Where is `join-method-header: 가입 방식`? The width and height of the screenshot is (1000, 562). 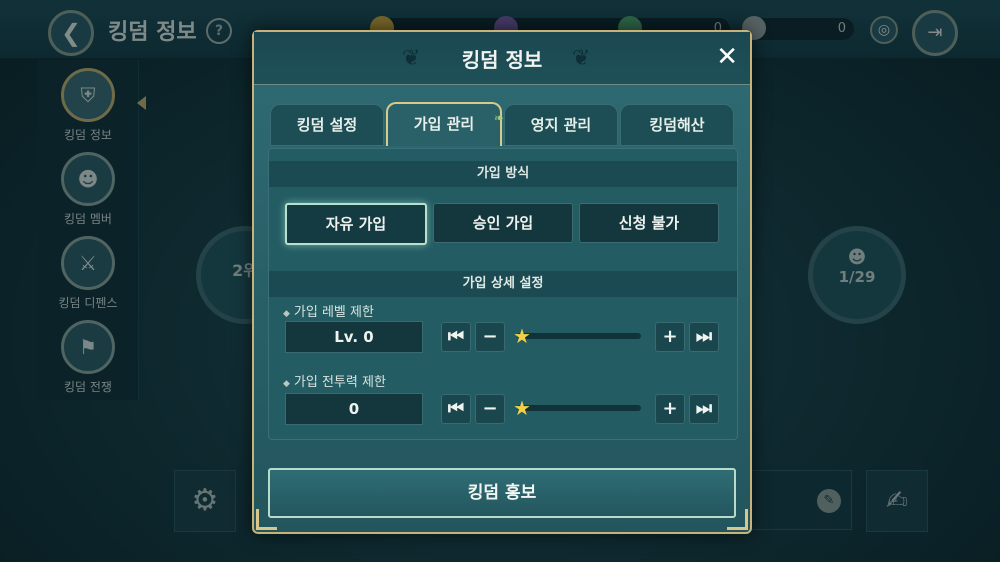 join-method-header: 가입 방식 is located at coordinates (503, 174).